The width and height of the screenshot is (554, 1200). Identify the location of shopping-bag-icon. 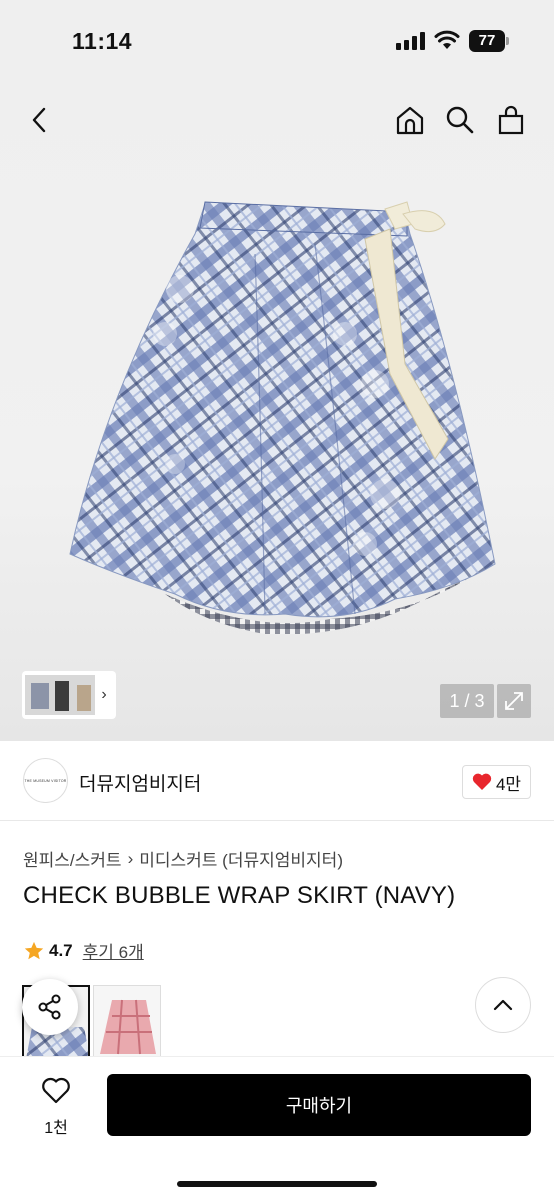
(511, 120).